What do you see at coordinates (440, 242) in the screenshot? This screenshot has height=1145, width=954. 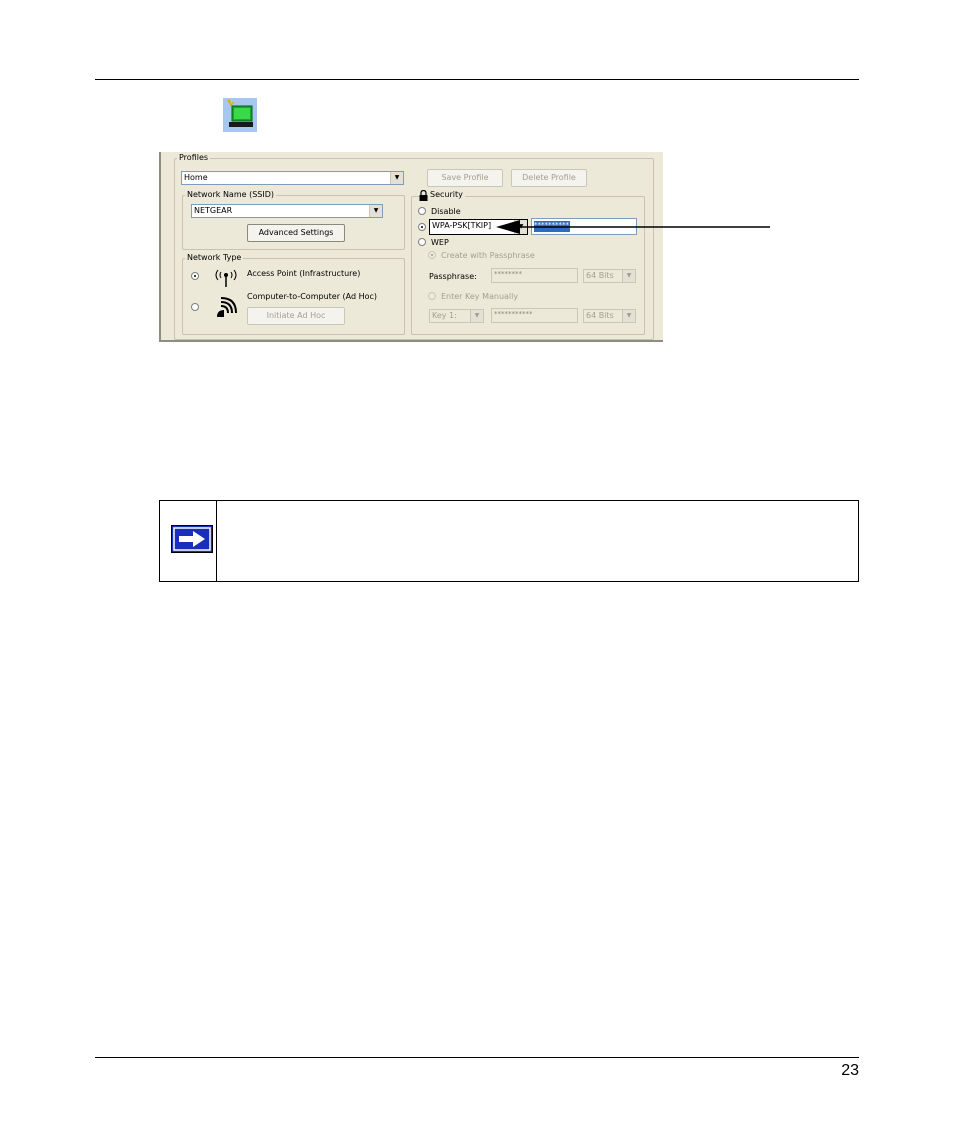 I see `wep-label: WEP` at bounding box center [440, 242].